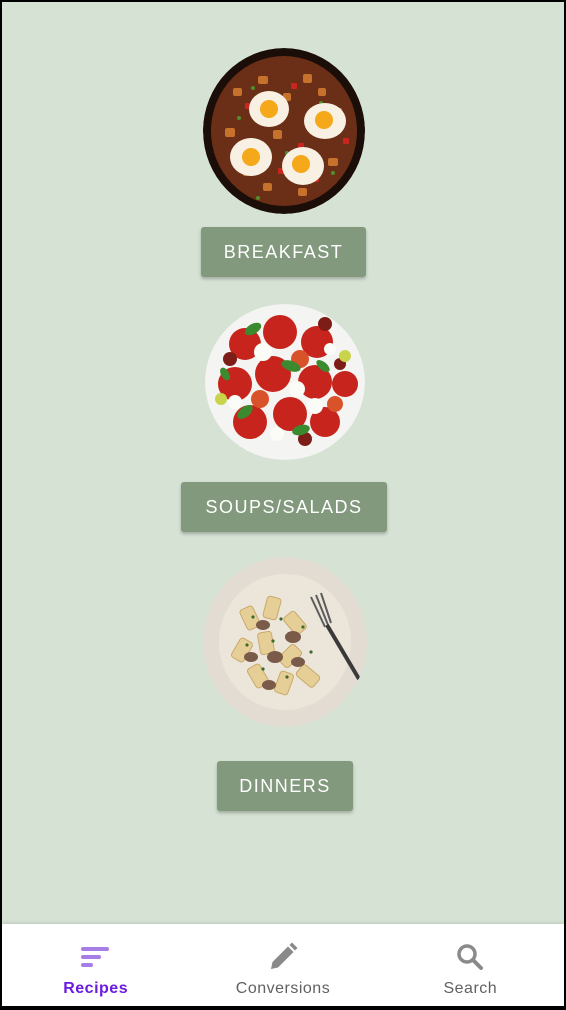 The width and height of the screenshot is (566, 1010). Describe the element at coordinates (285, 786) in the screenshot. I see `dinners-button: DINNERS` at that location.